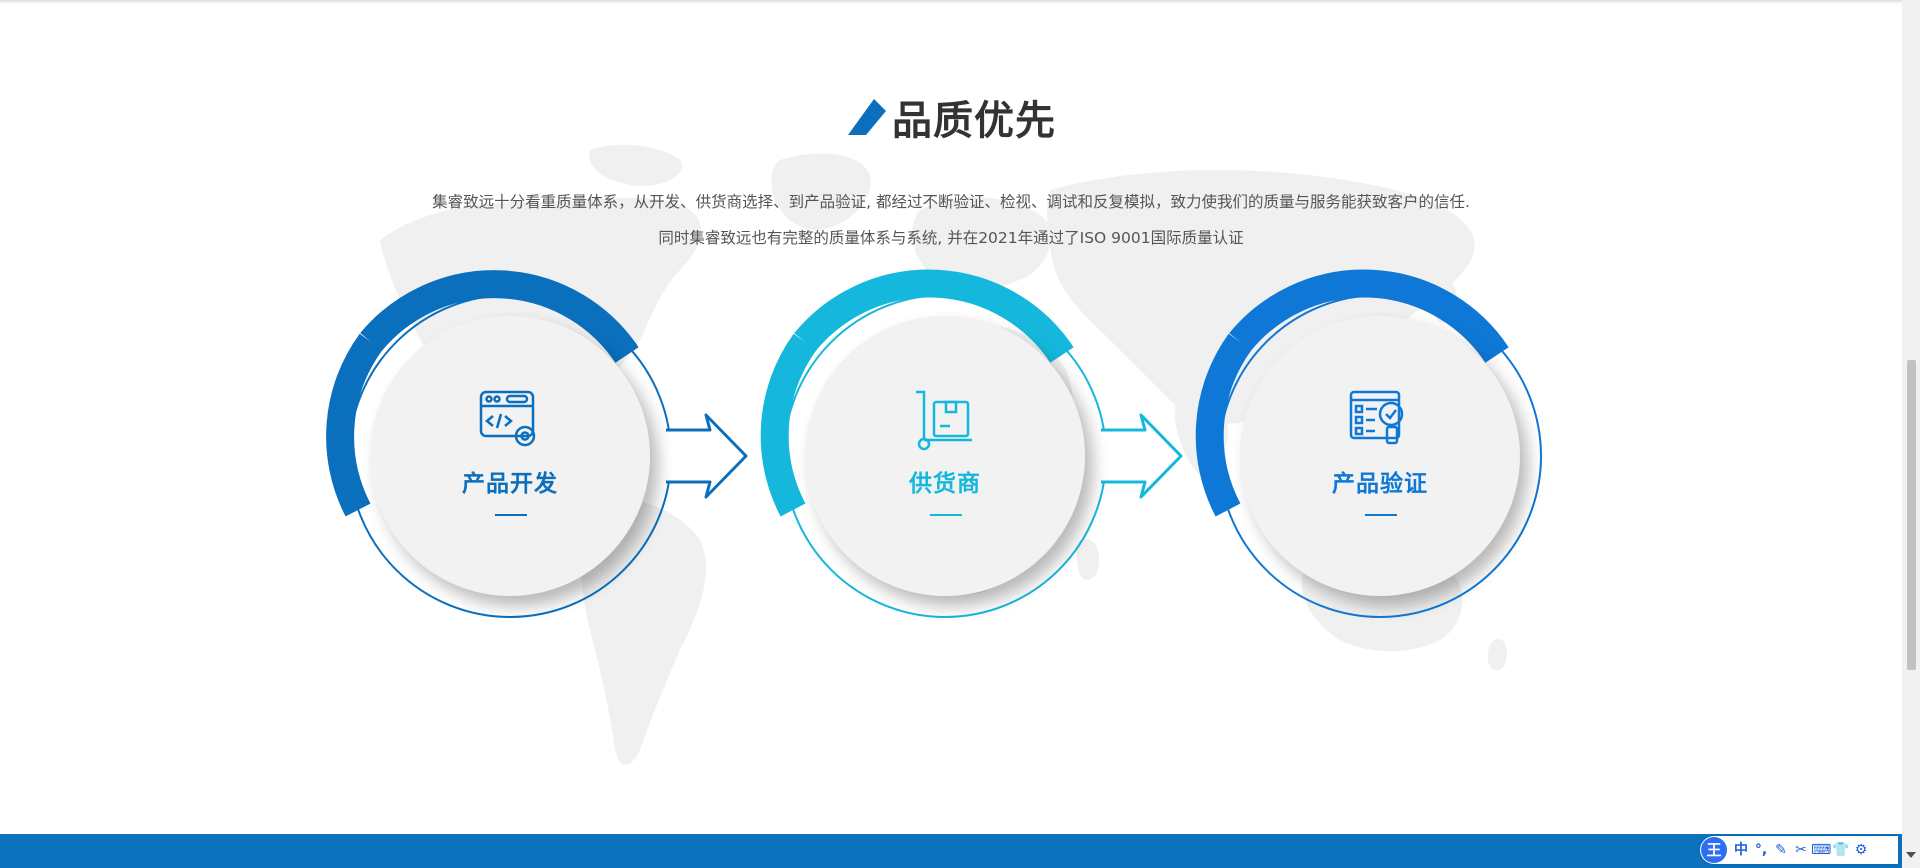 The image size is (1920, 868). I want to click on step-card-product-verification: 产品验证, so click(1380, 456).